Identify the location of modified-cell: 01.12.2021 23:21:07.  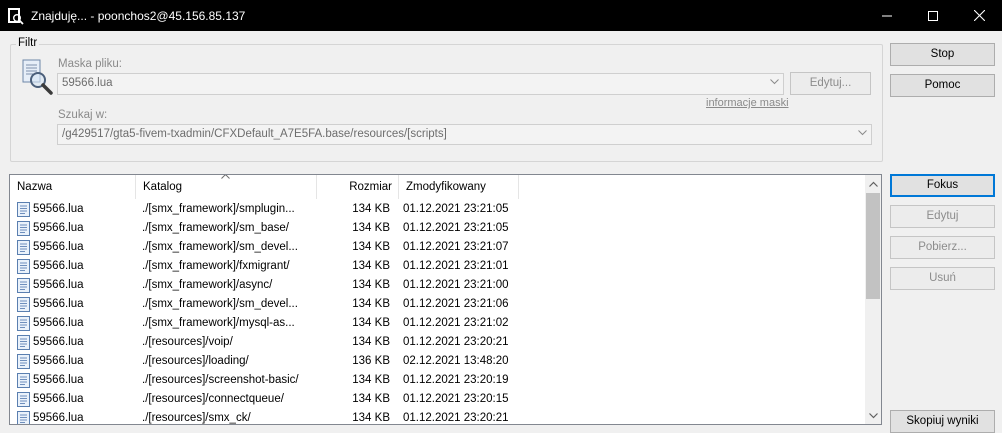
(456, 247).